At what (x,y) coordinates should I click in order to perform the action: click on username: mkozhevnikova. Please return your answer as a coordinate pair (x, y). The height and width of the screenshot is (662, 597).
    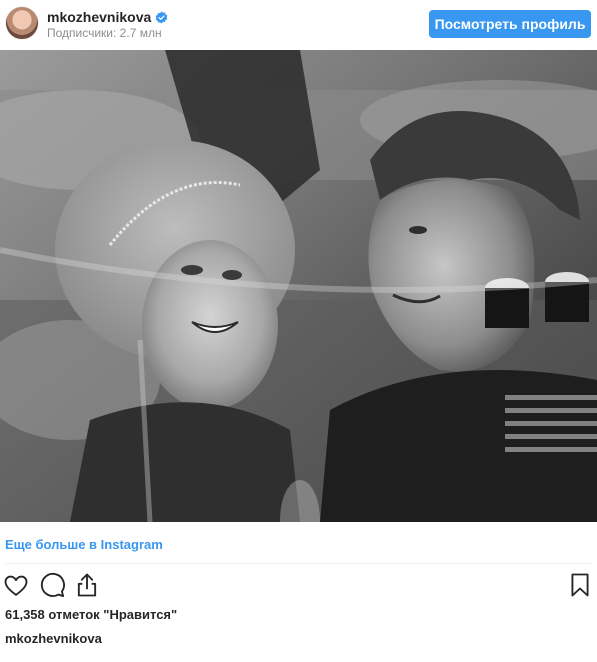
    Looking at the image, I should click on (99, 17).